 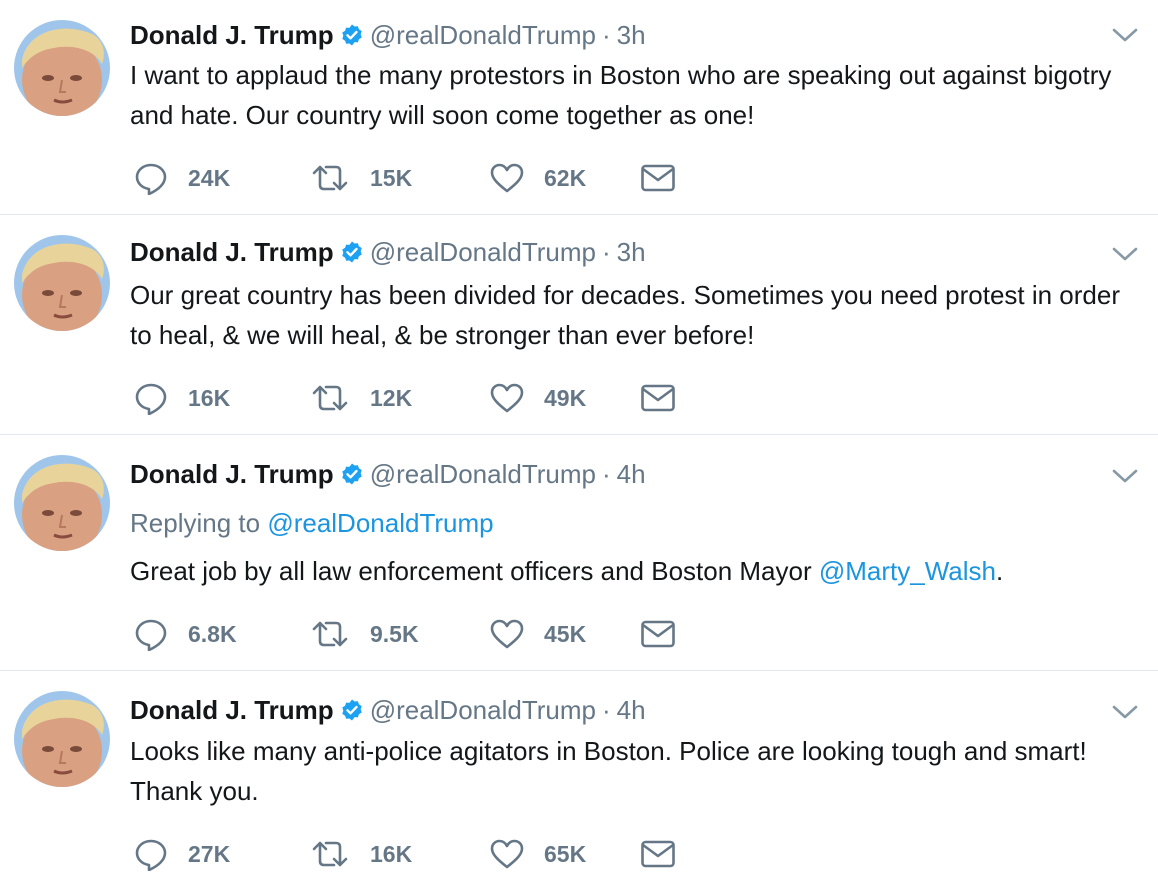 I want to click on tweet-actions: 27K 16K 65K, so click(x=405, y=854).